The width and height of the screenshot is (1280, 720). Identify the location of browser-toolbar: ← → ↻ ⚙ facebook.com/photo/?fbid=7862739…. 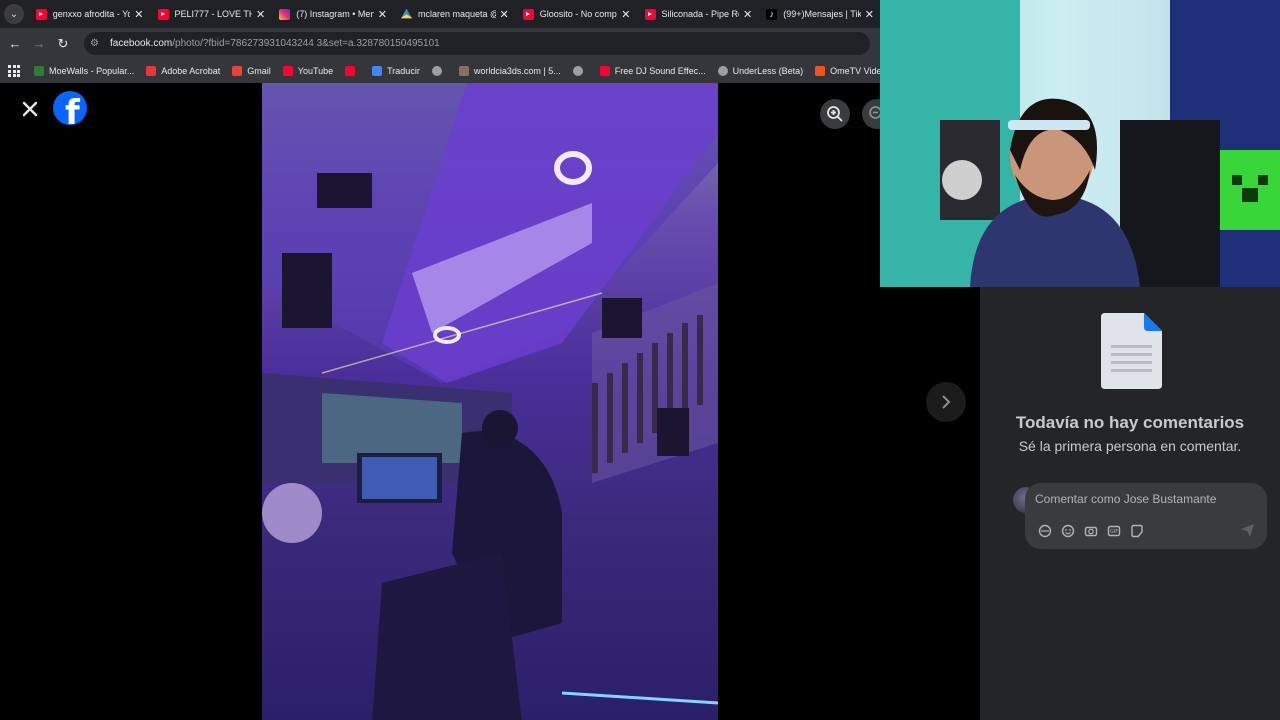
(440, 43).